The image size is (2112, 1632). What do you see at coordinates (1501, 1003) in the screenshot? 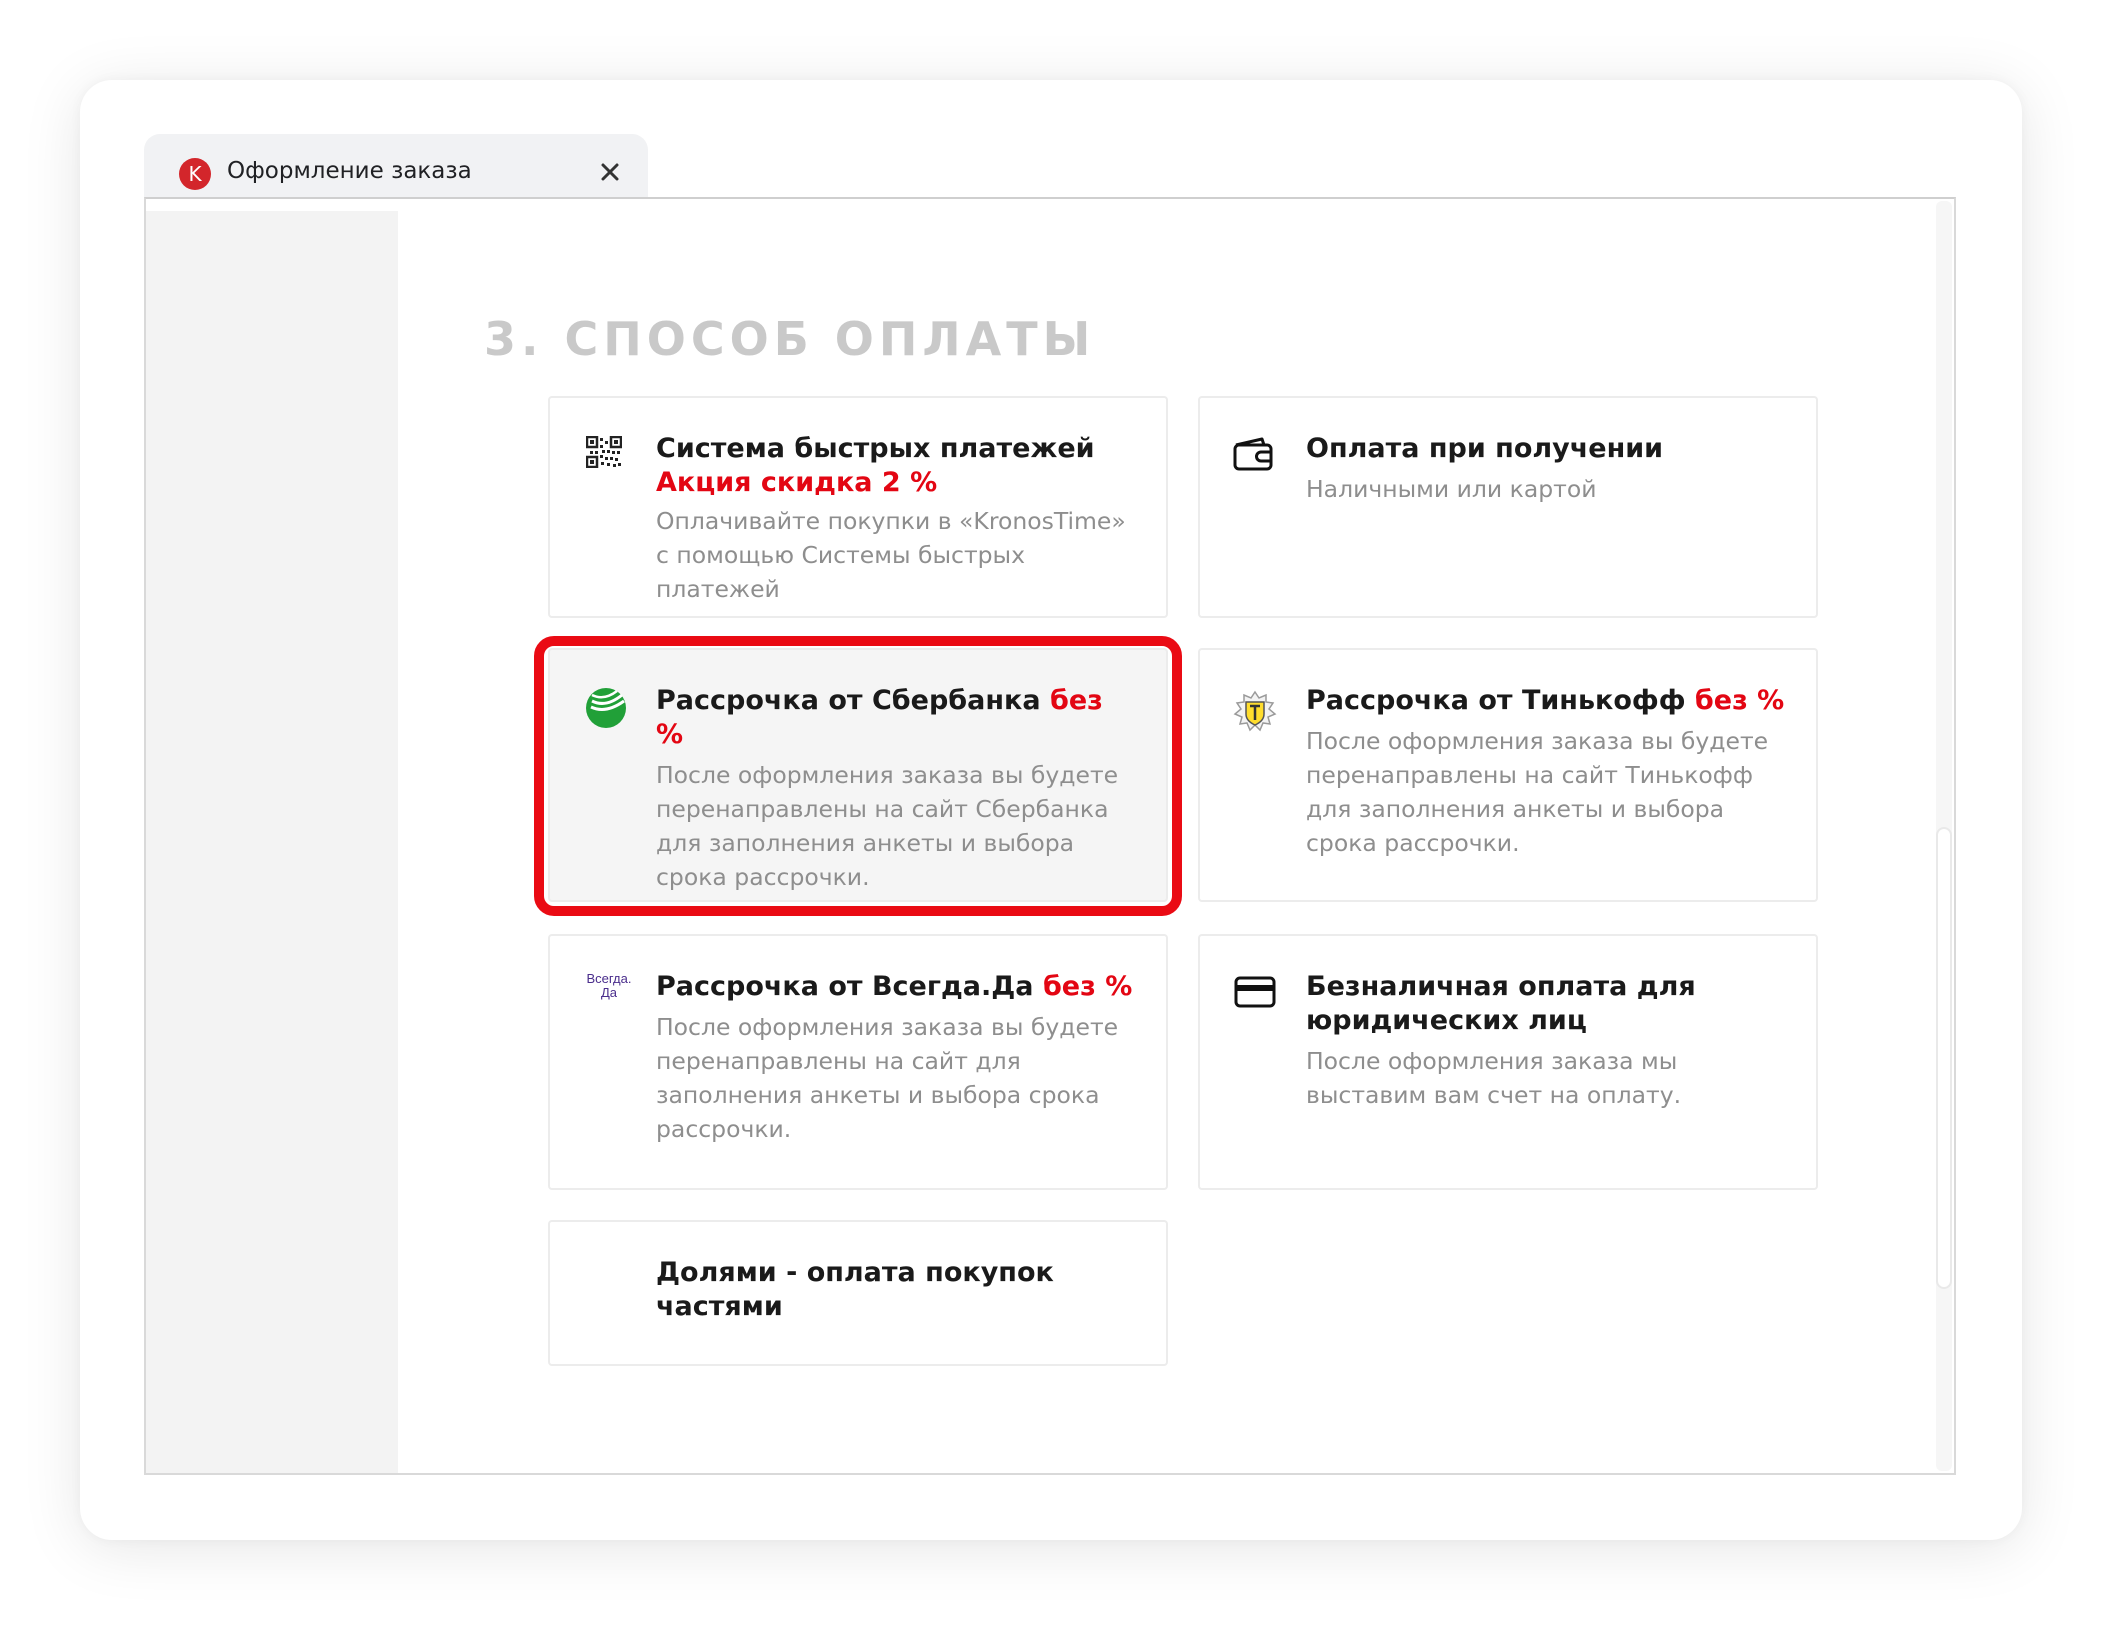
I see `option-title: Безналичная оплата для юридических лиц` at bounding box center [1501, 1003].